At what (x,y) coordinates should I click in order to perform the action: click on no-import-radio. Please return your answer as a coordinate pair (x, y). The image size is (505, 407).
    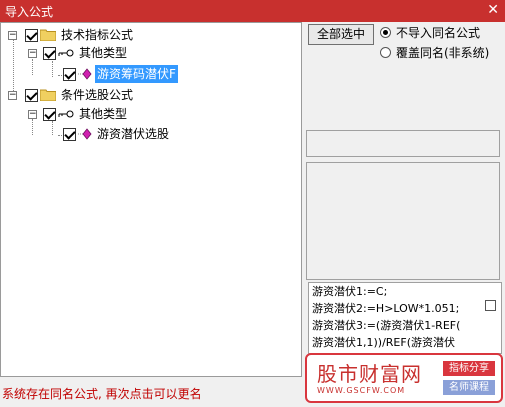
    Looking at the image, I should click on (385, 32).